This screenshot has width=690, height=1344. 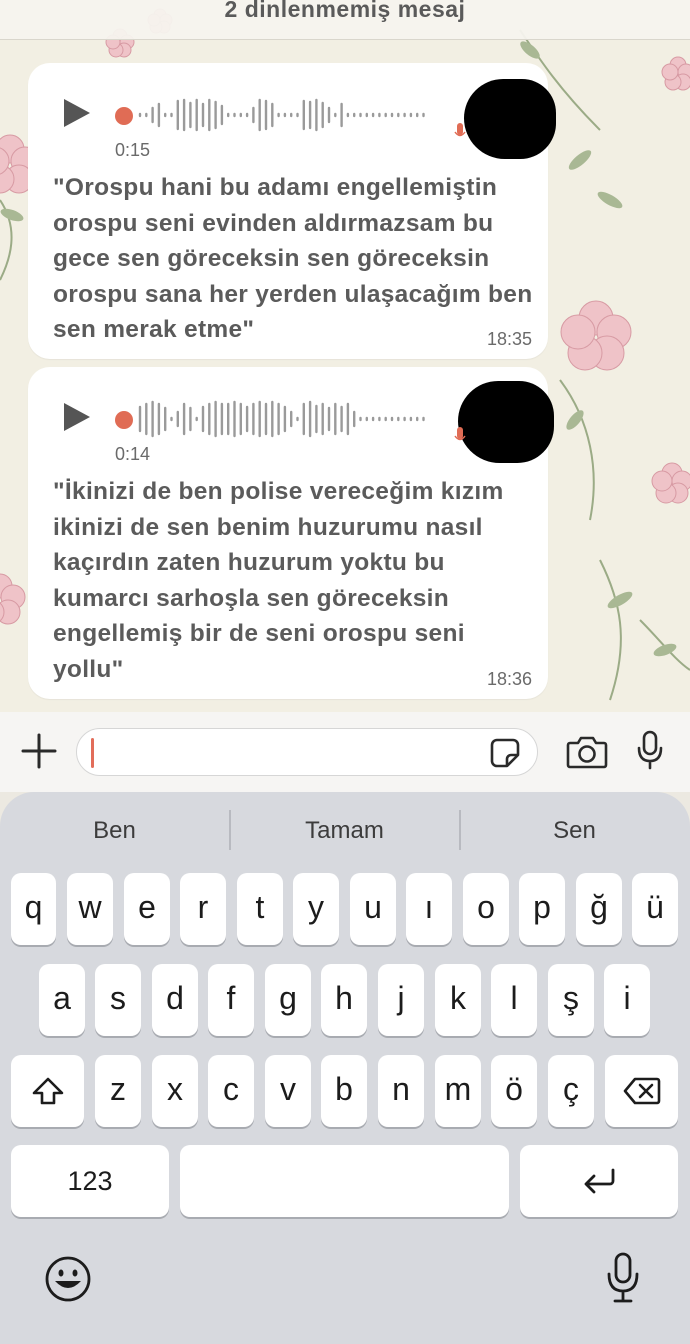 What do you see at coordinates (344, 1091) in the screenshot?
I see `key: b` at bounding box center [344, 1091].